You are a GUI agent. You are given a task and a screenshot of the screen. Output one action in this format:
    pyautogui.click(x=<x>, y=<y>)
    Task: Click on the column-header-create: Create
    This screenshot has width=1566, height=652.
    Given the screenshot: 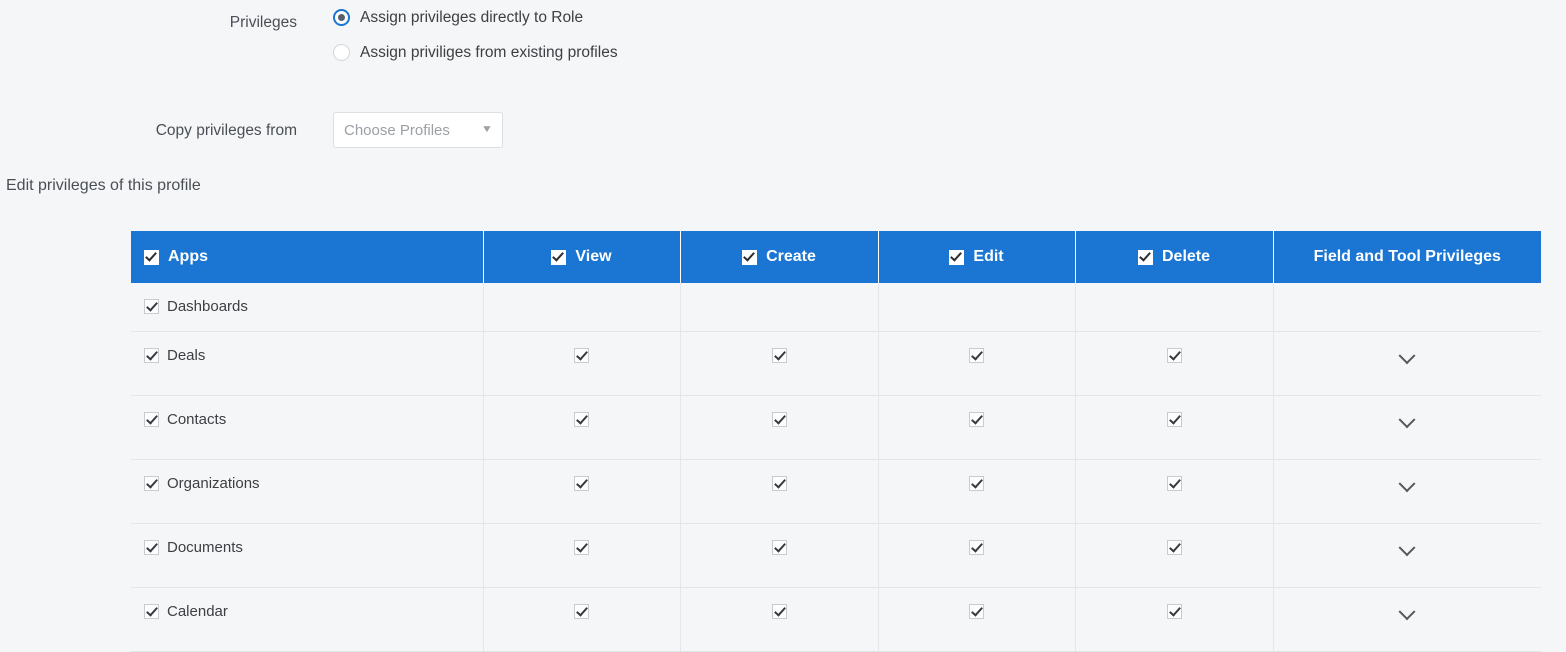 What is the action you would take?
    pyautogui.click(x=779, y=257)
    